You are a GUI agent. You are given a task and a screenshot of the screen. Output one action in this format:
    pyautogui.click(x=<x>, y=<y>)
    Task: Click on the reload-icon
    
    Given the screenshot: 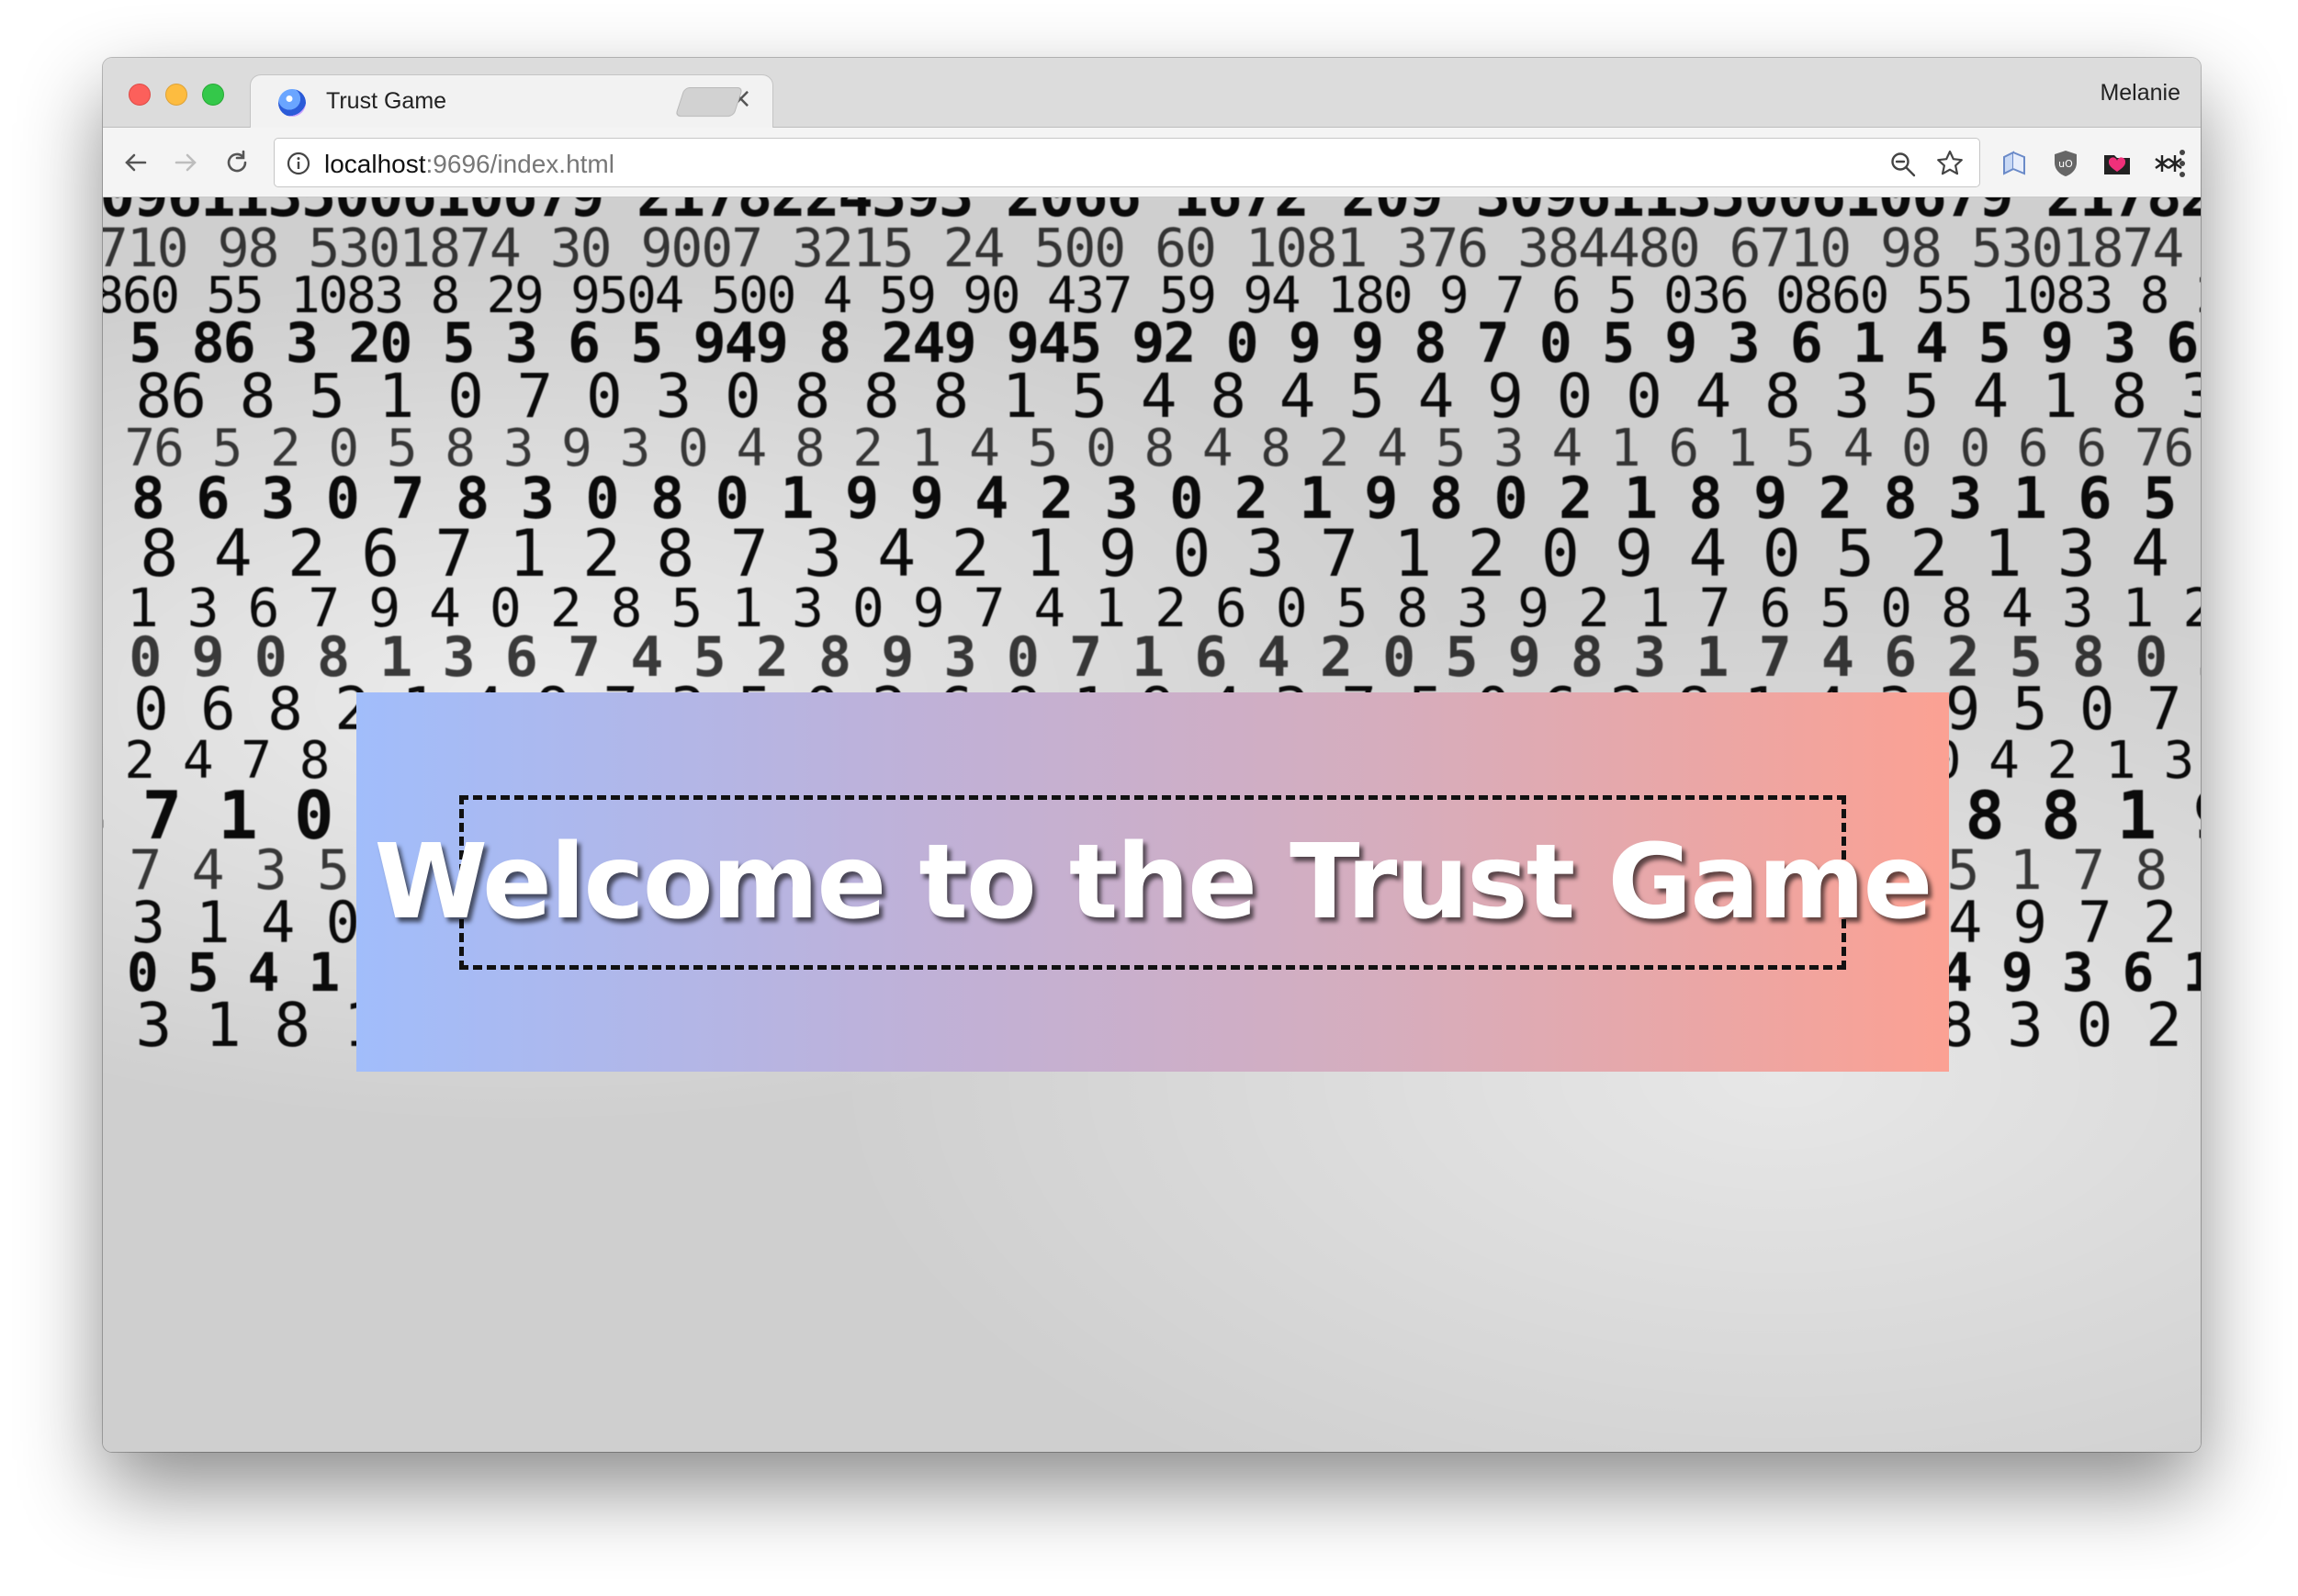 What is the action you would take?
    pyautogui.click(x=237, y=161)
    